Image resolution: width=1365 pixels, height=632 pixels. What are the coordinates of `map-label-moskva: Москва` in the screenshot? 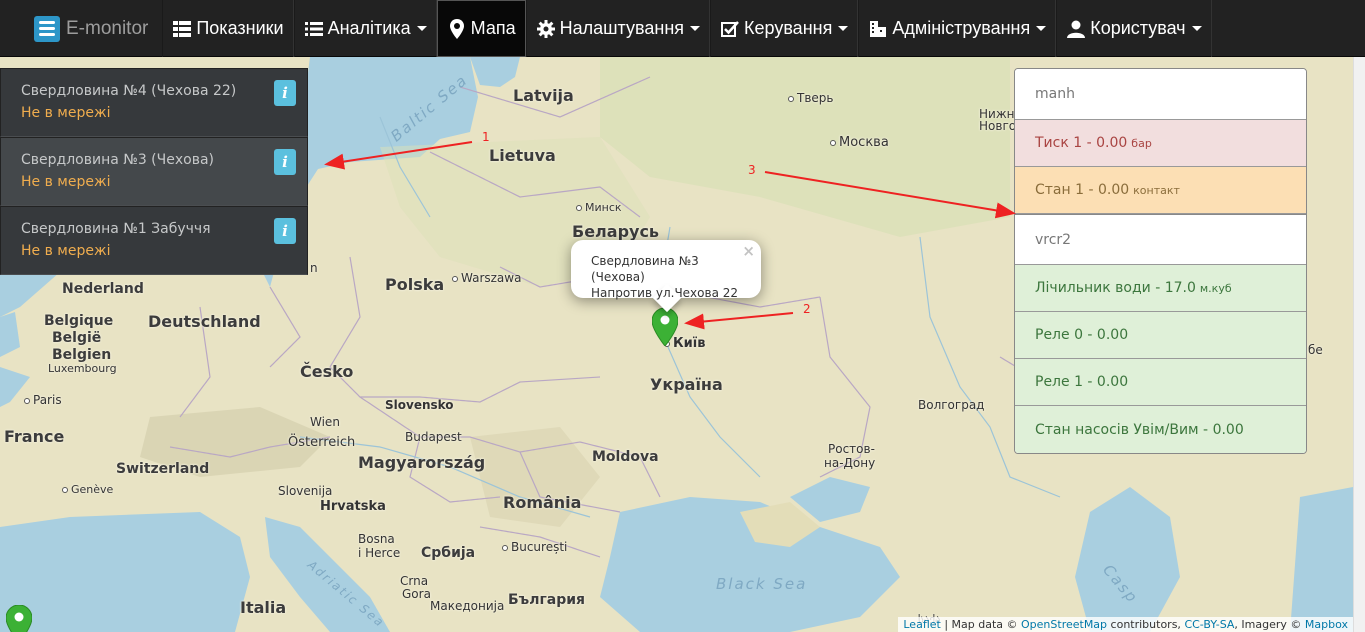 It's located at (859, 142).